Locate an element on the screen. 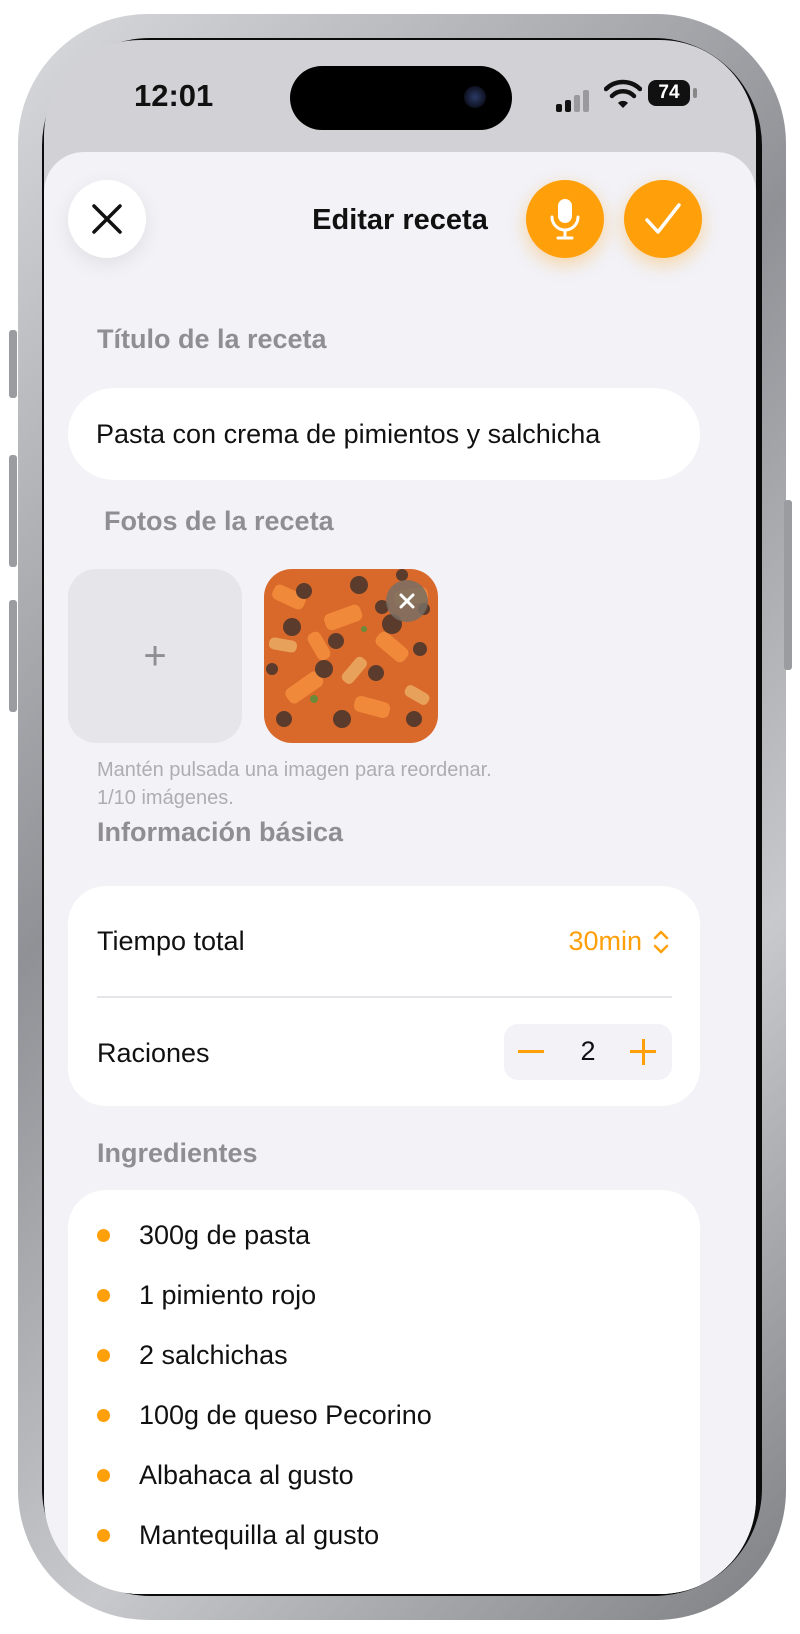 Image resolution: width=800 pixels, height=1634 pixels. status-time: 12:01 is located at coordinates (174, 95).